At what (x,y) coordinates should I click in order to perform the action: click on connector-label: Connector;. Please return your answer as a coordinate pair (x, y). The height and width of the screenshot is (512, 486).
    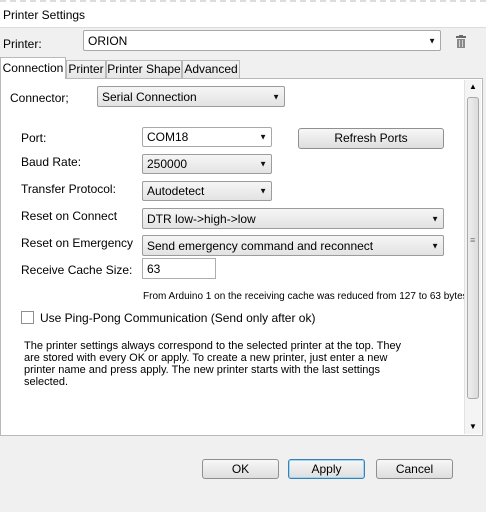
    Looking at the image, I should click on (39, 98).